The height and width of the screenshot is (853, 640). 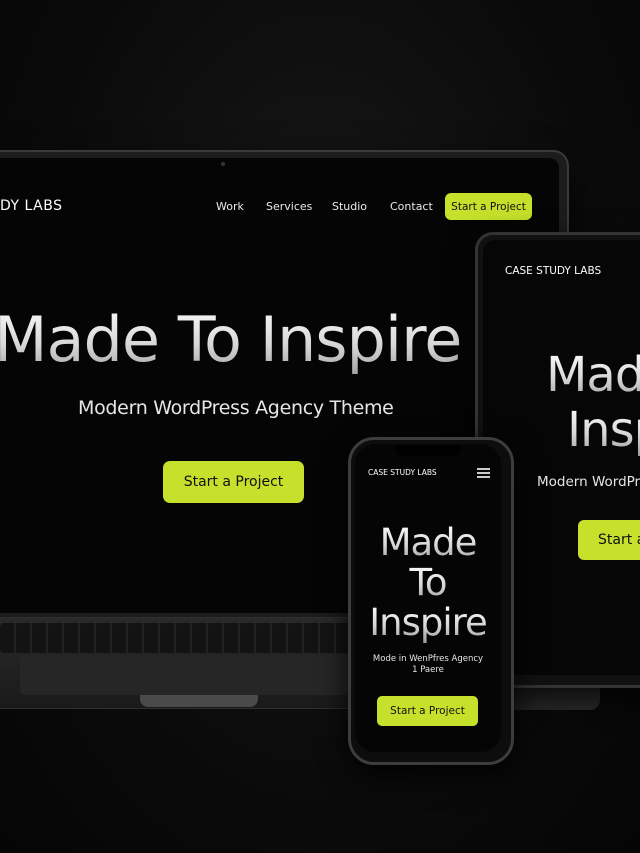 I want to click on phone-notch, so click(x=428, y=451).